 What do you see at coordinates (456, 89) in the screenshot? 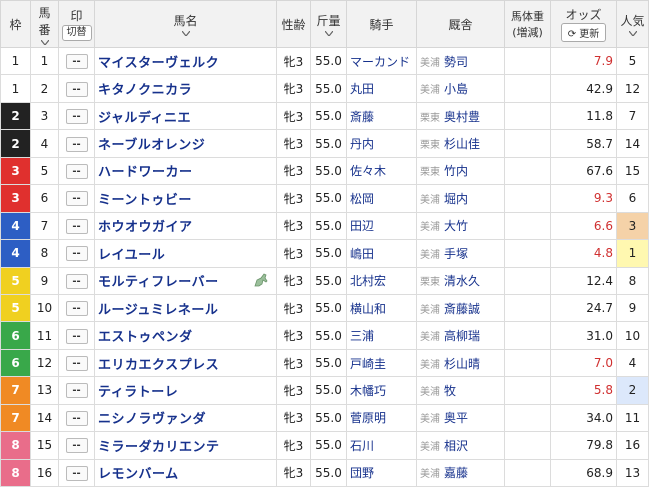
I see `trainer-link: 小島` at bounding box center [456, 89].